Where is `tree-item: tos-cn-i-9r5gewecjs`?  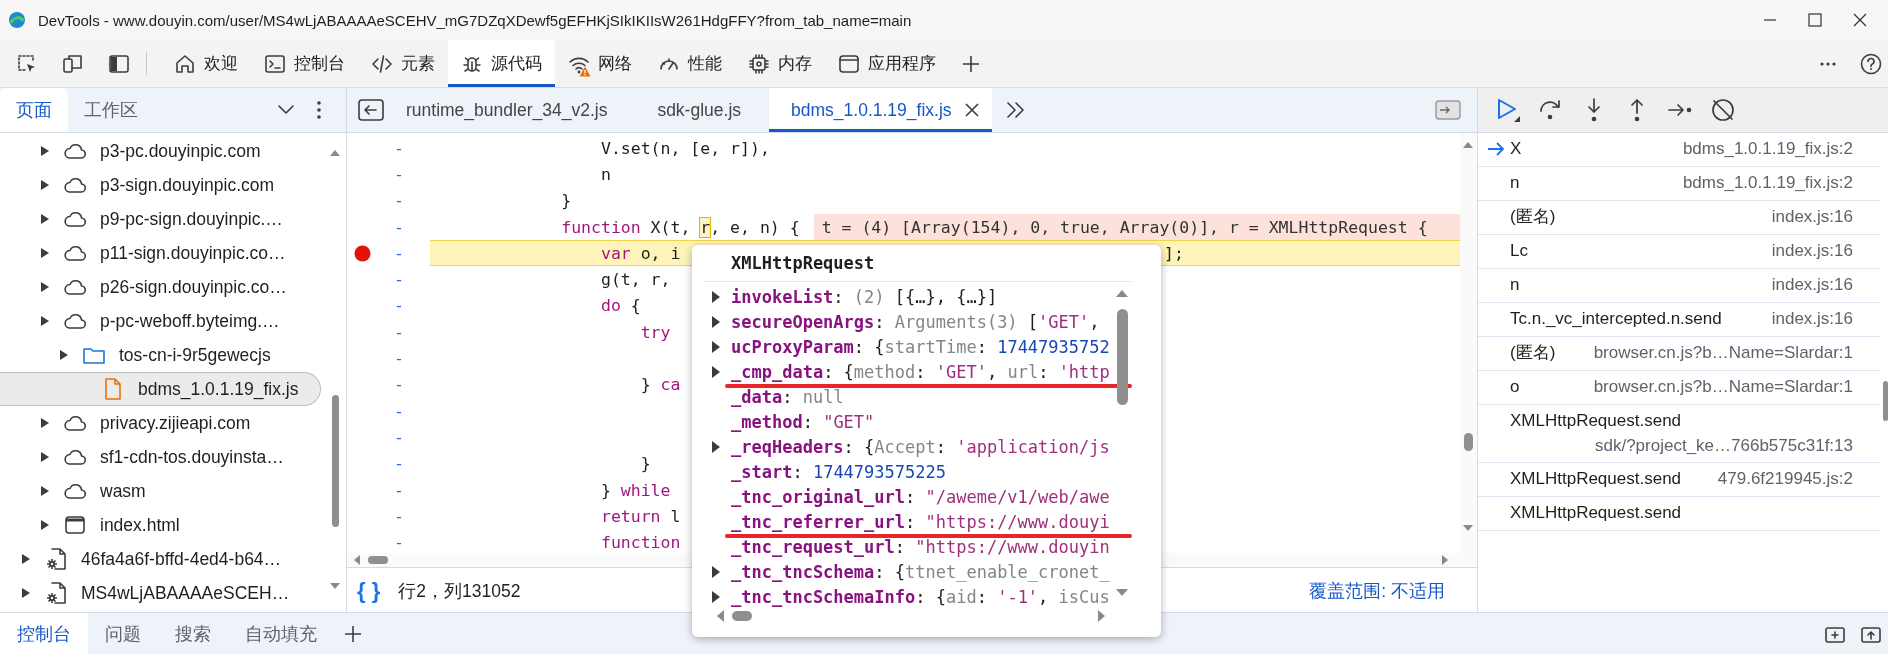 tree-item: tos-cn-i-9r5gewecjs is located at coordinates (160, 355).